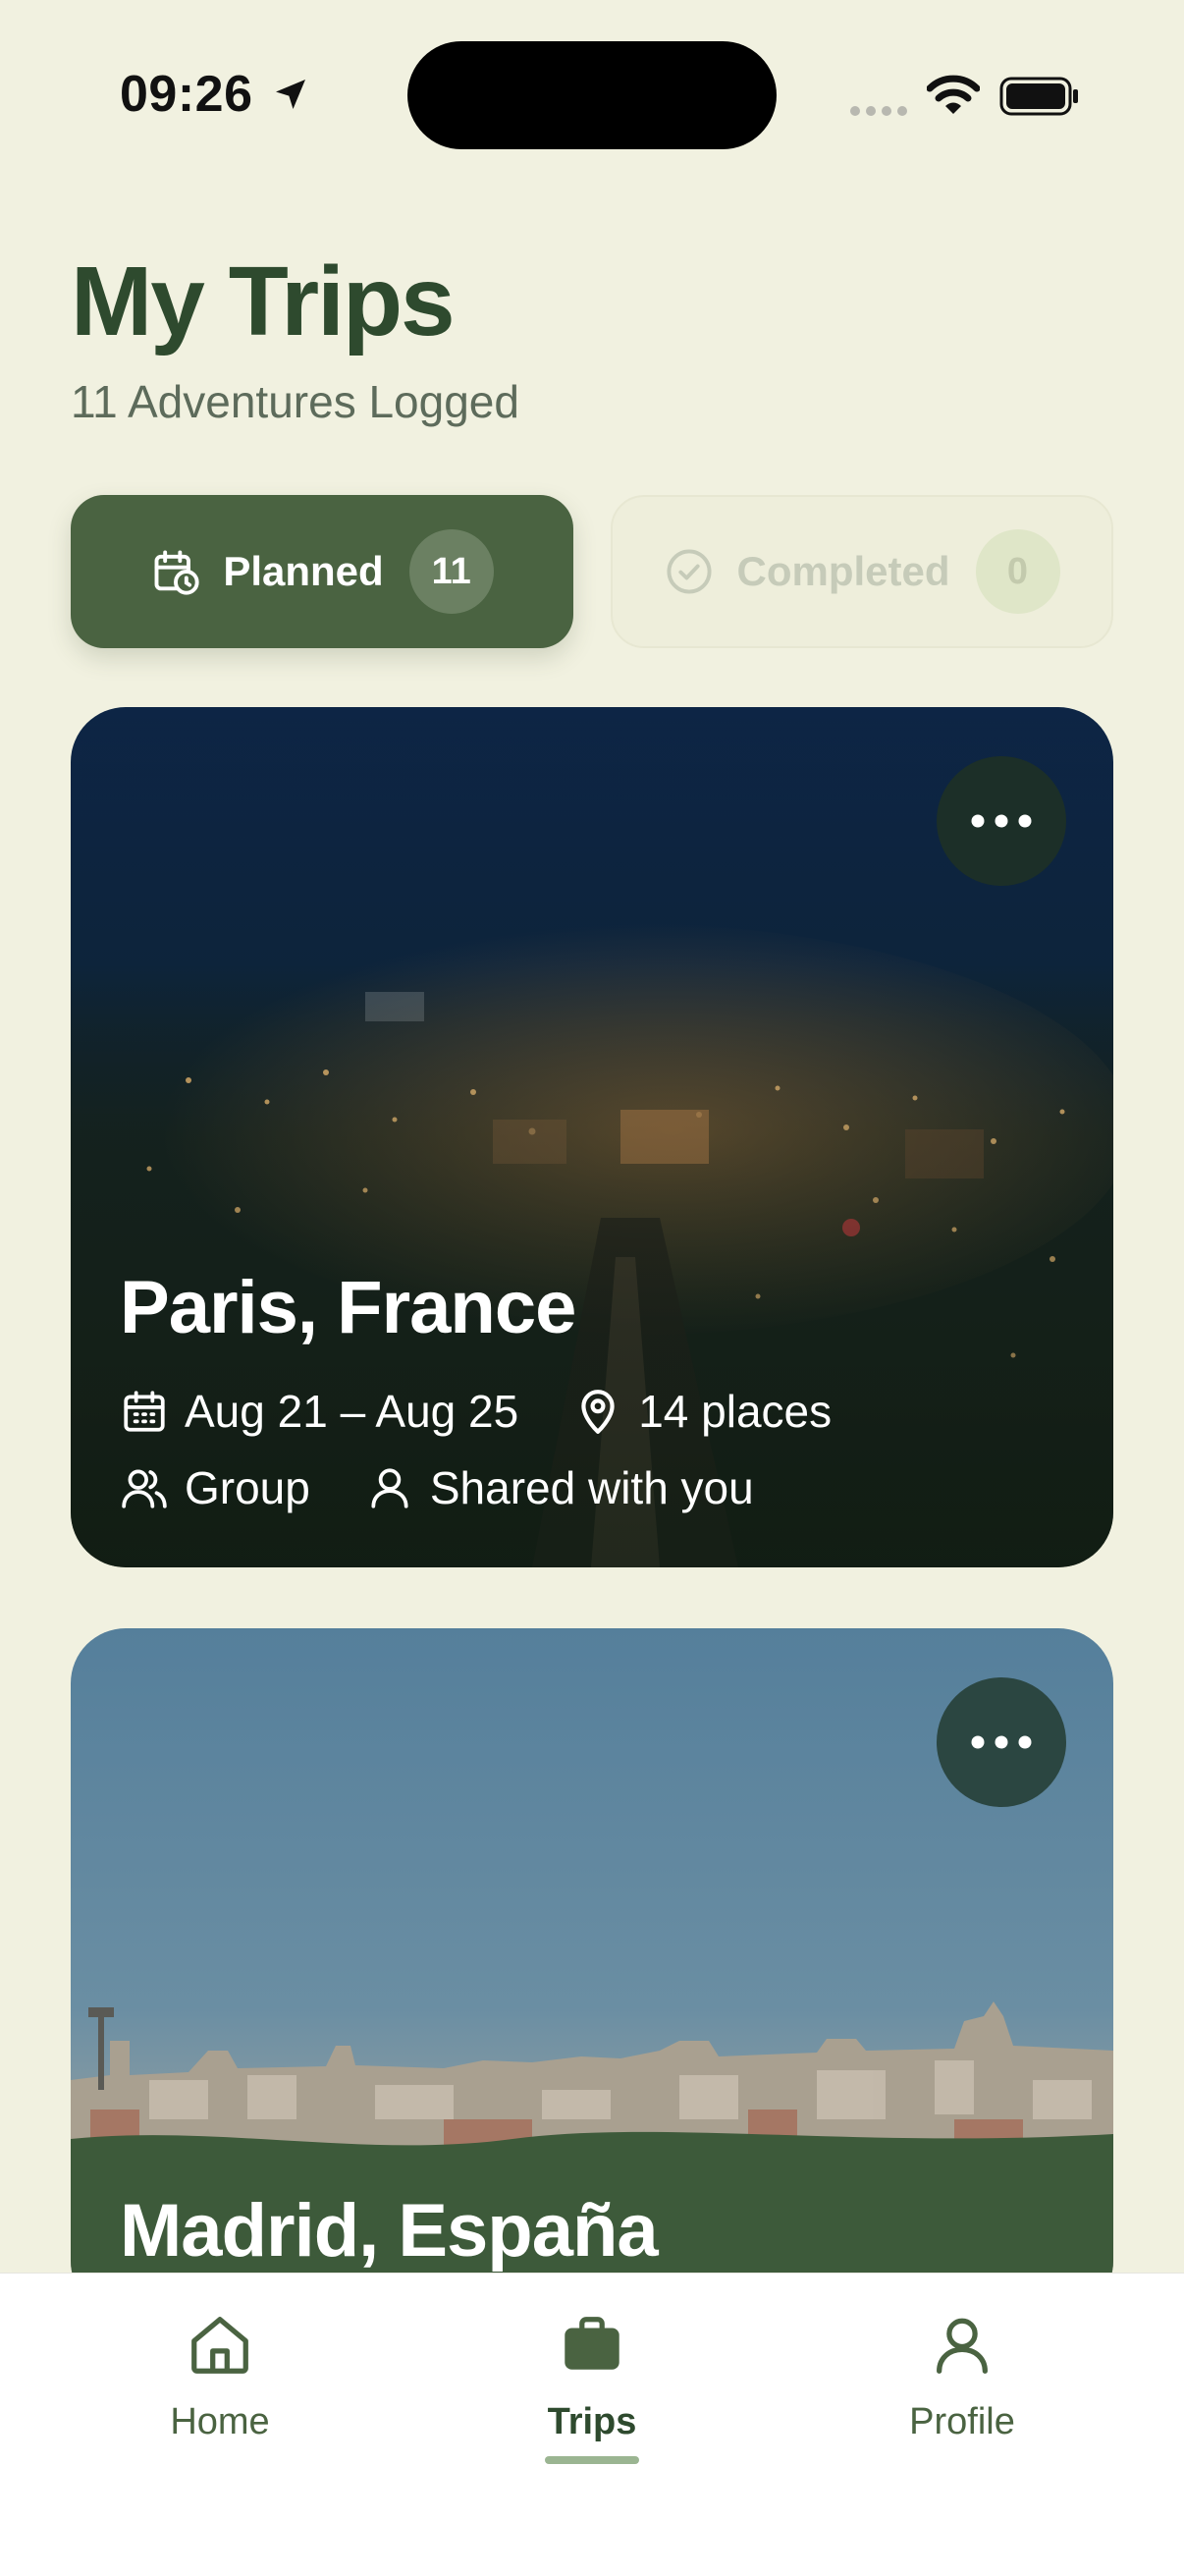  Describe the element at coordinates (263, 301) in the screenshot. I see `page-title: My Trips` at that location.